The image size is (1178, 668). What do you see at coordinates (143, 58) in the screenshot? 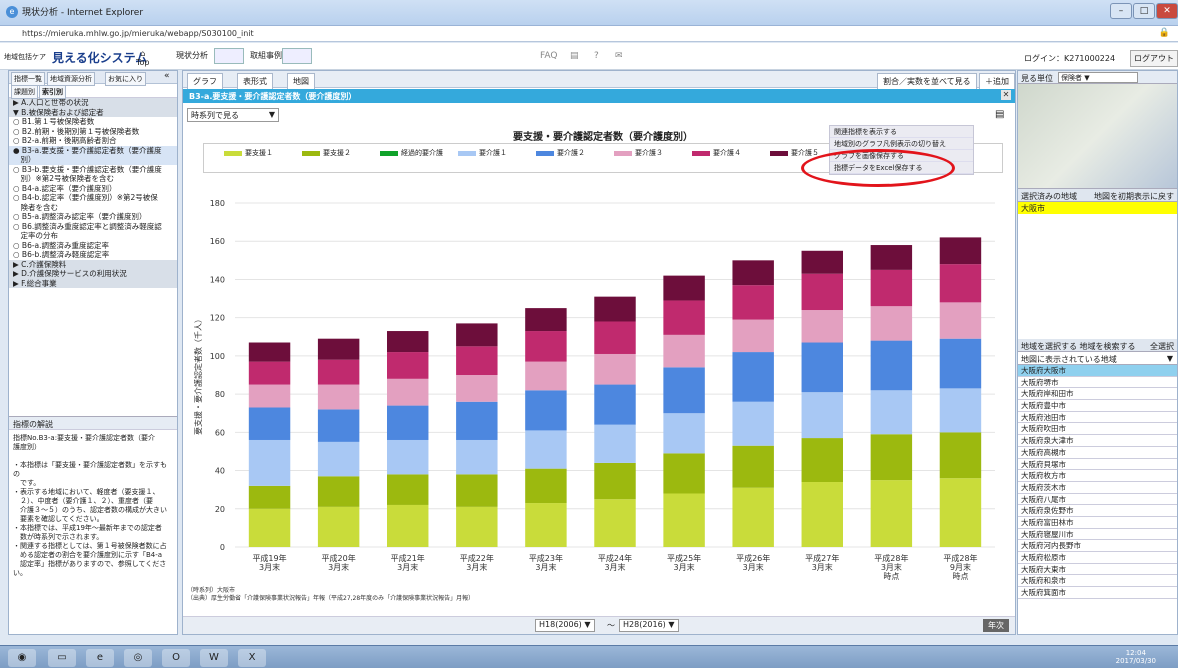
I see `top-button: ⌂ Top` at bounding box center [143, 58].